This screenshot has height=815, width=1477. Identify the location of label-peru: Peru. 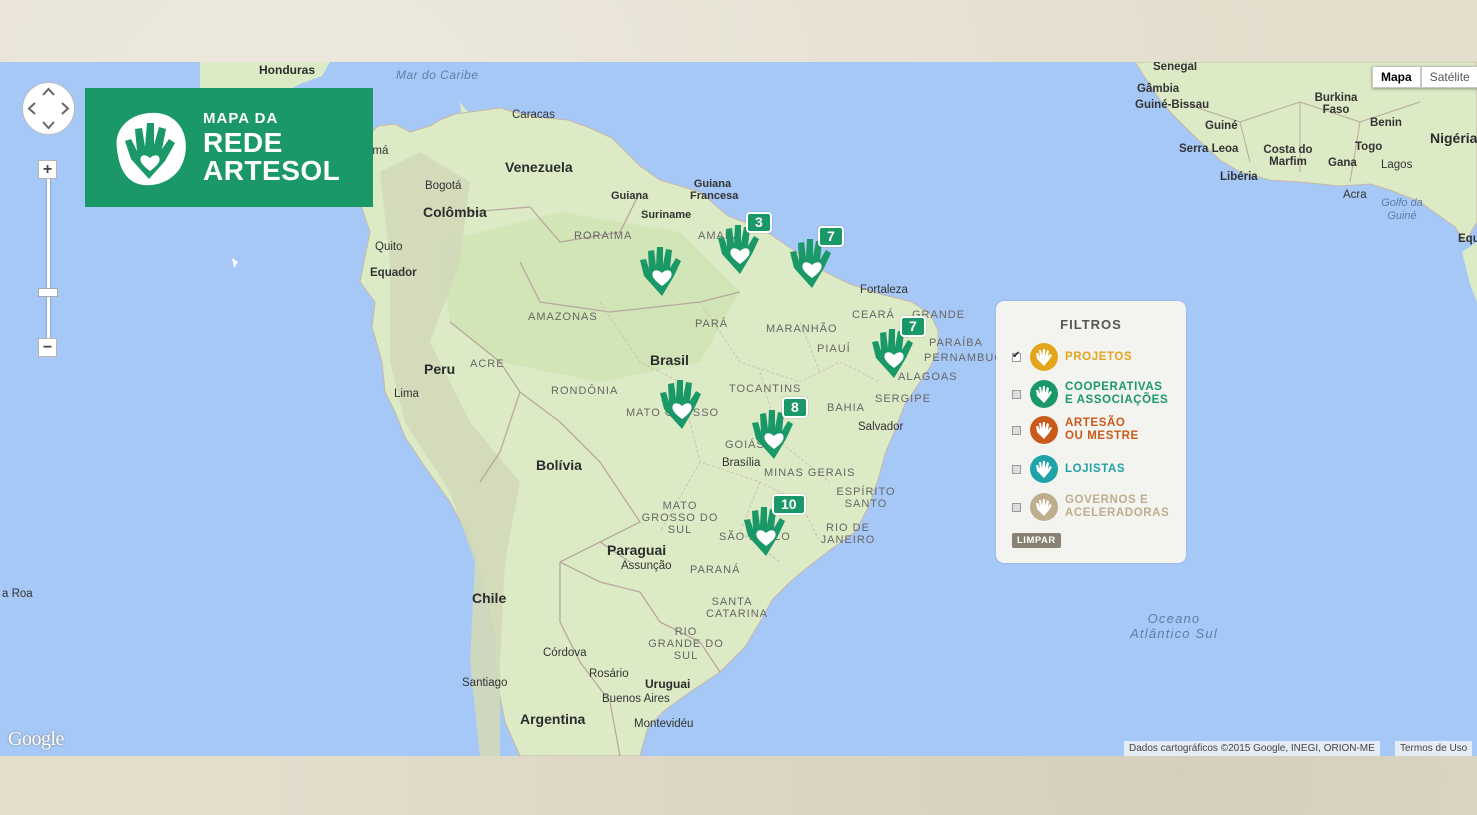
(440, 369).